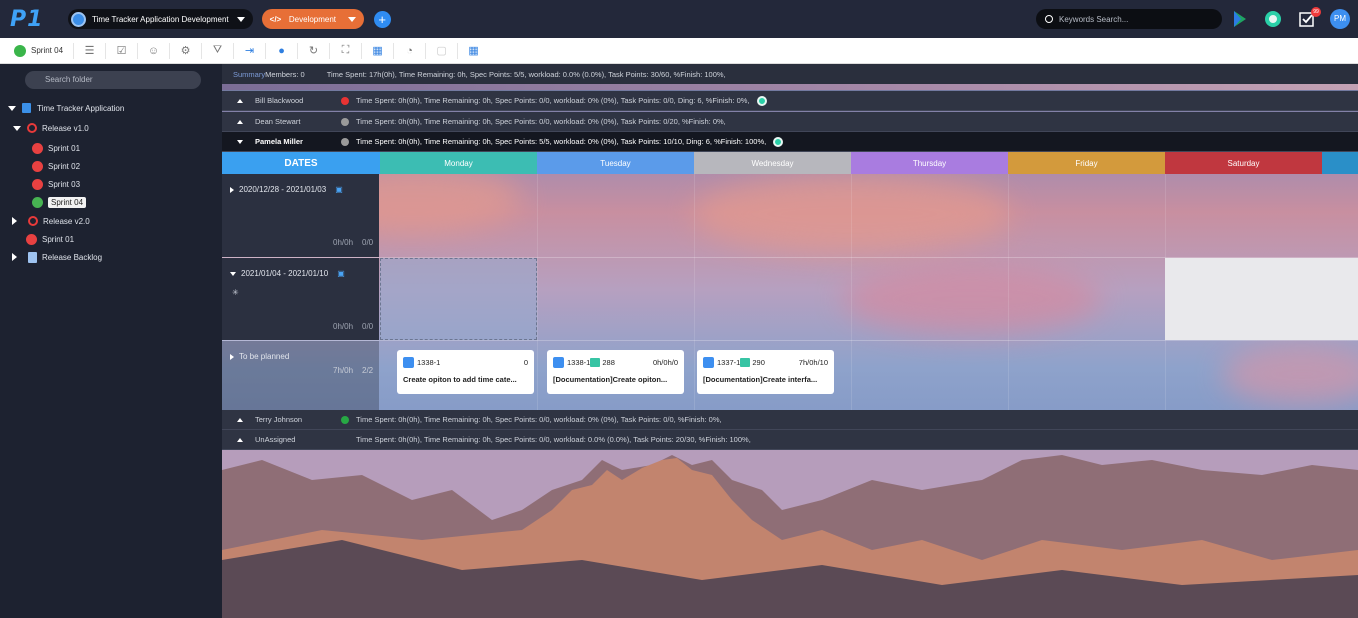  What do you see at coordinates (50, 239) in the screenshot?
I see `tree-item-release-v2-sprint-01: Sprint 01` at bounding box center [50, 239].